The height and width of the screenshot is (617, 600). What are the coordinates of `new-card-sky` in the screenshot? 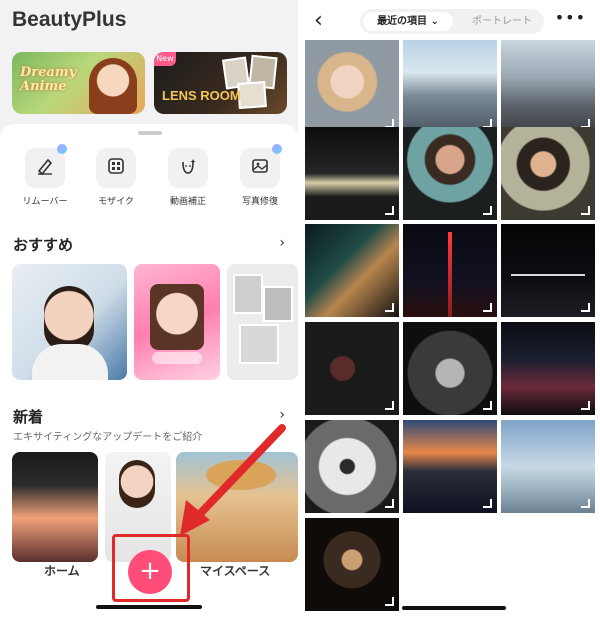 It's located at (55, 507).